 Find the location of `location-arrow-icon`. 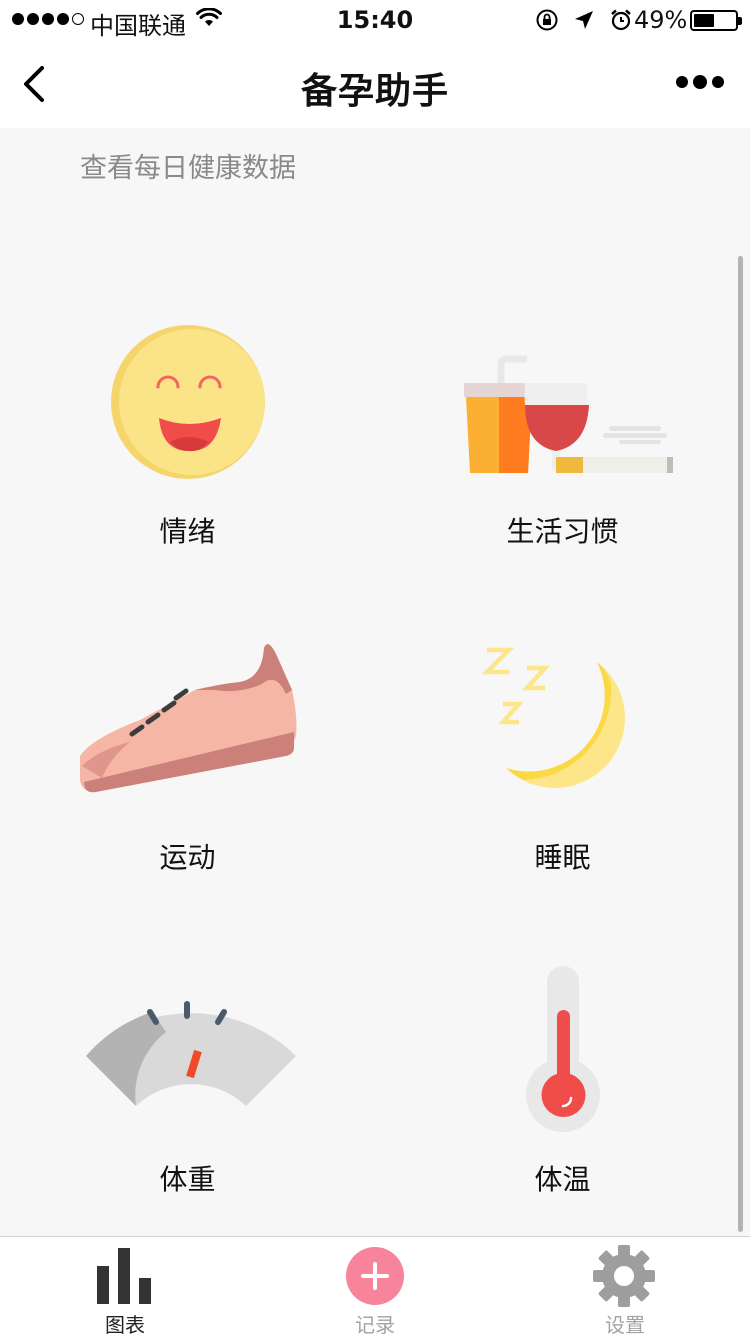

location-arrow-icon is located at coordinates (584, 20).